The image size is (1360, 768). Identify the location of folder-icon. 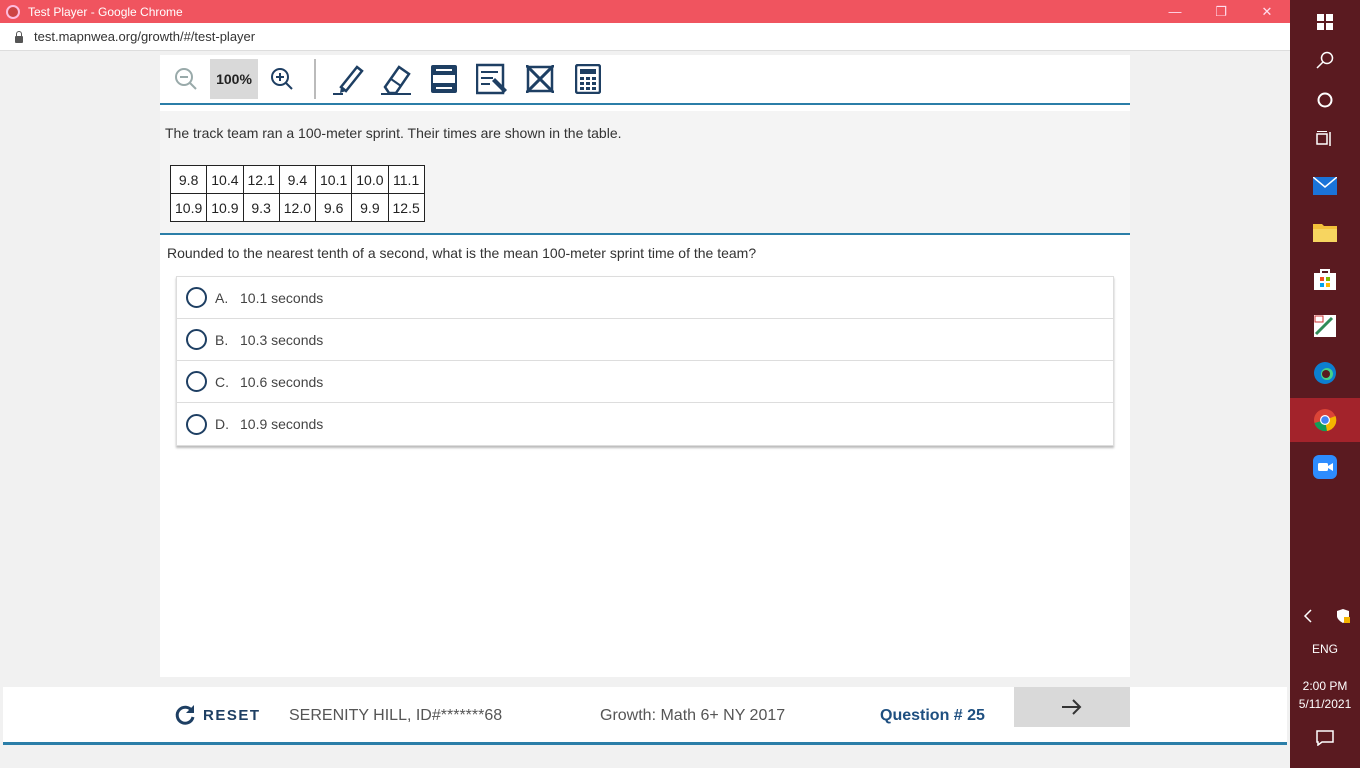
(1325, 233).